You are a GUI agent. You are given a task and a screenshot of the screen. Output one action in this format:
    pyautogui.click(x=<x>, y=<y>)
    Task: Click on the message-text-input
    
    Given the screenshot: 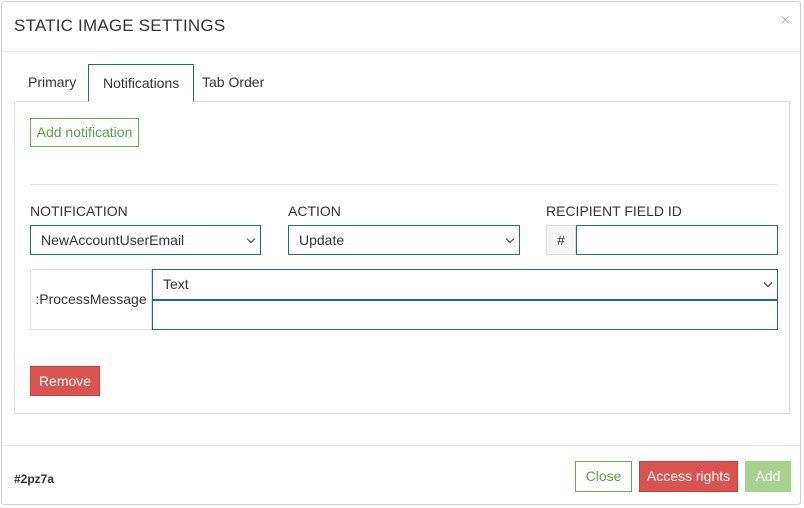 What is the action you would take?
    pyautogui.click(x=465, y=315)
    